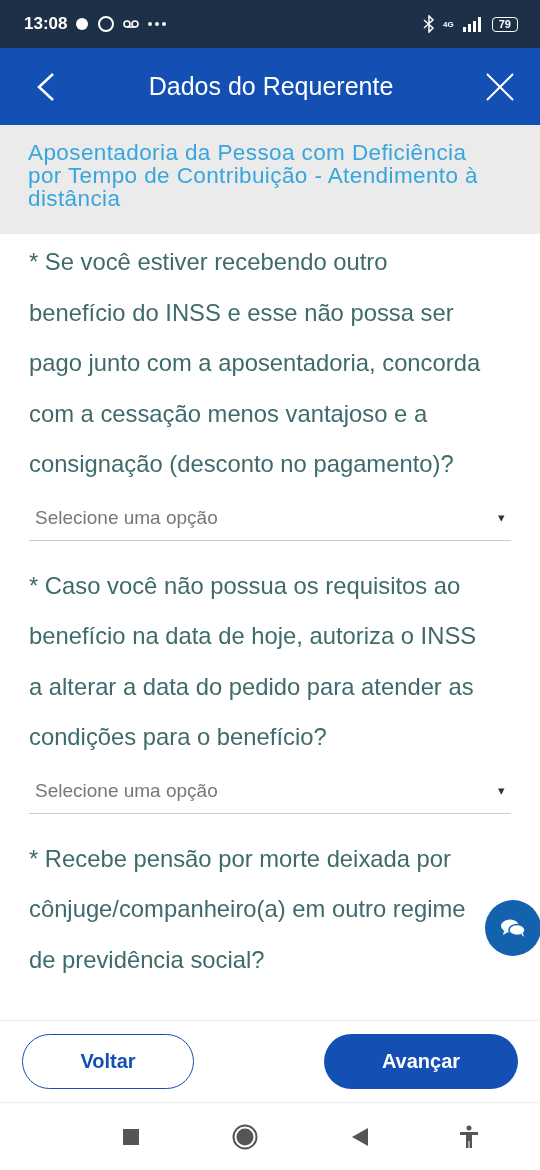  I want to click on network-label: 4G, so click(448, 24).